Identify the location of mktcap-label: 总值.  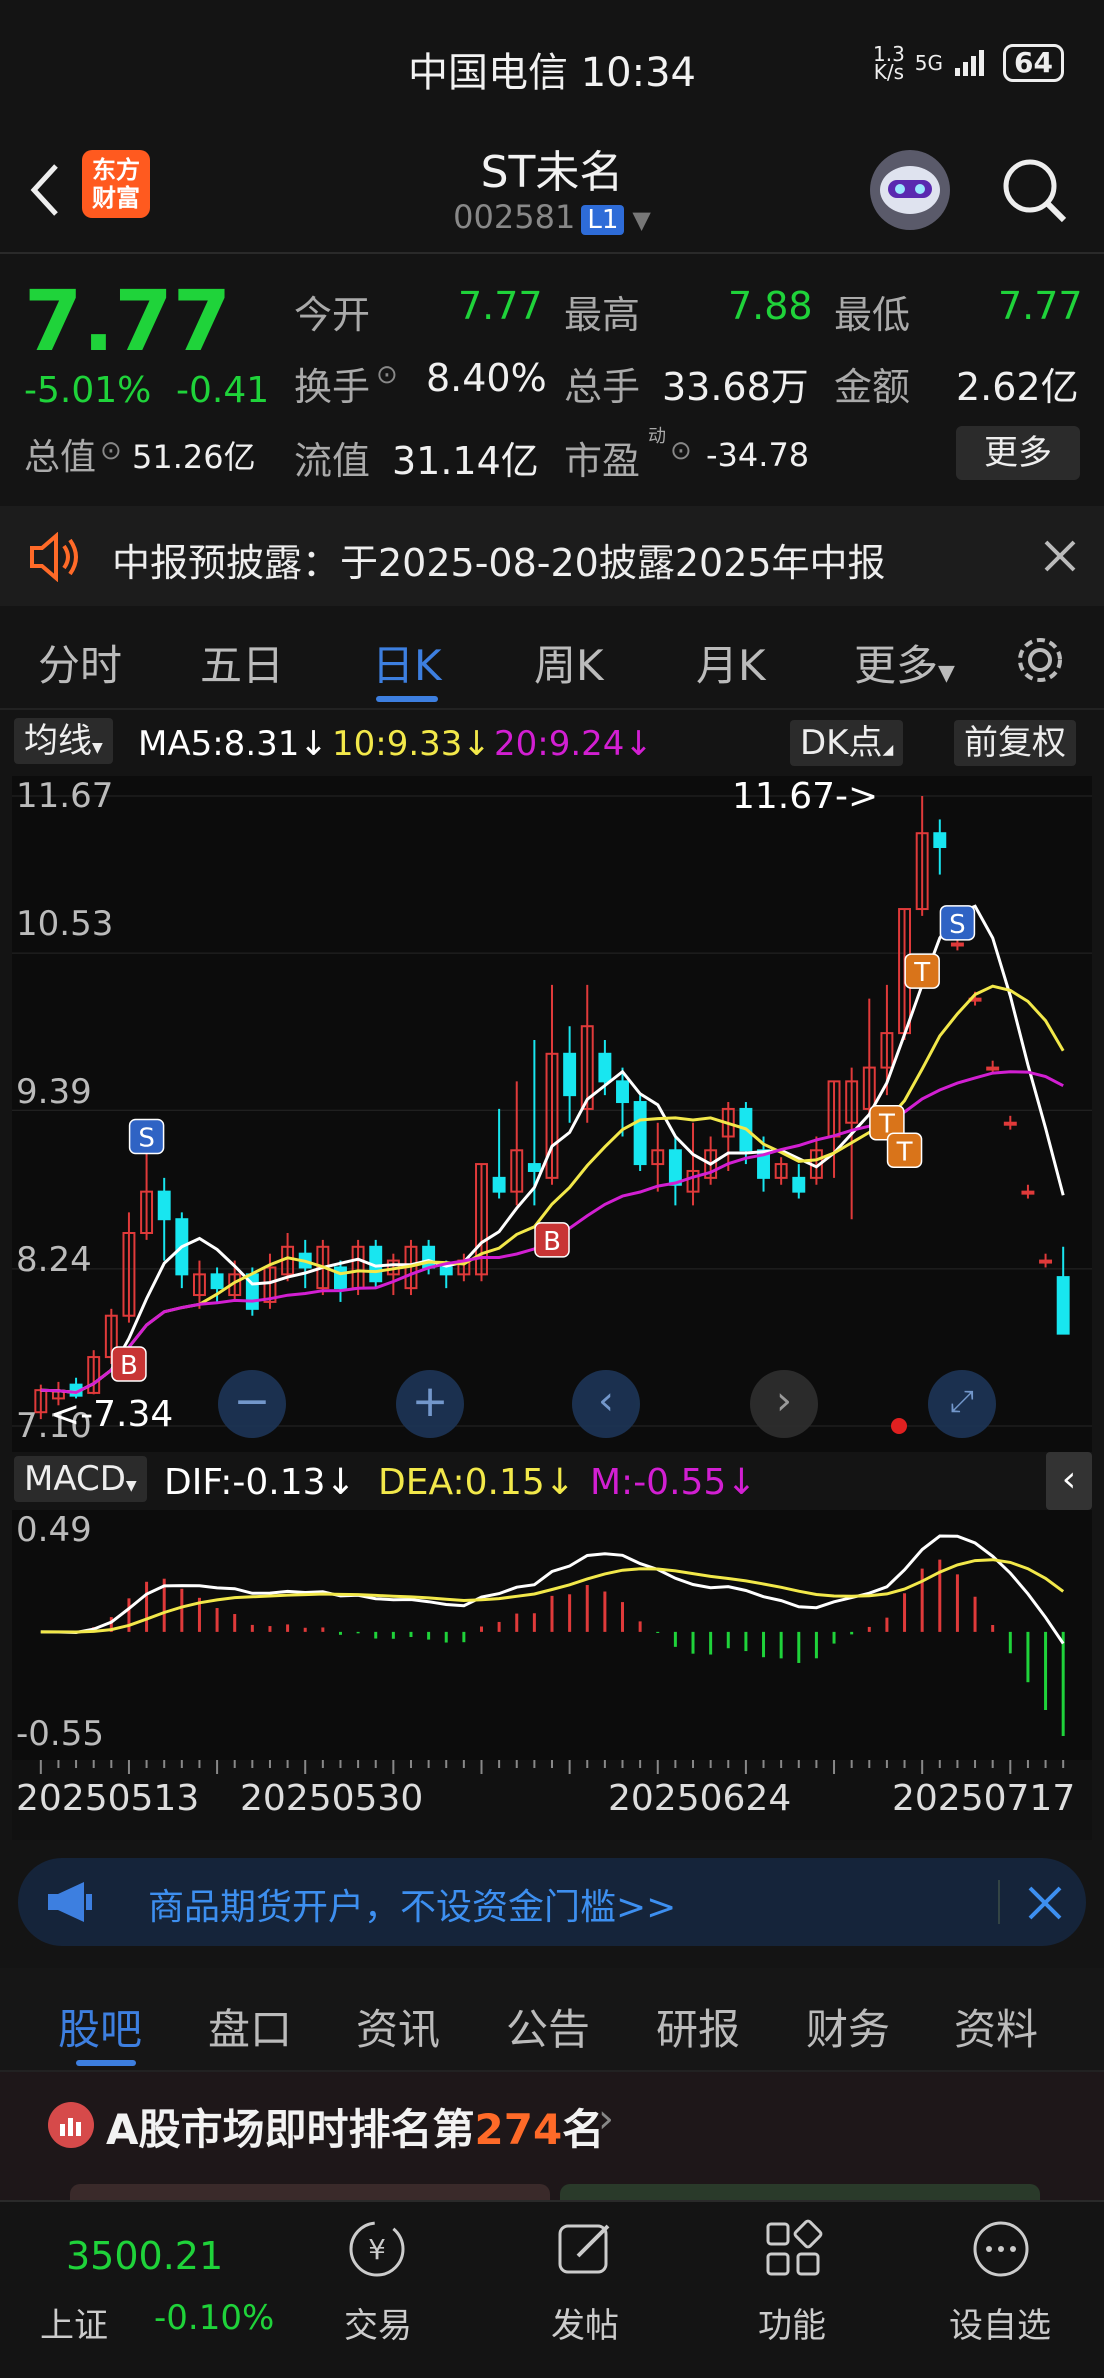
(60, 457).